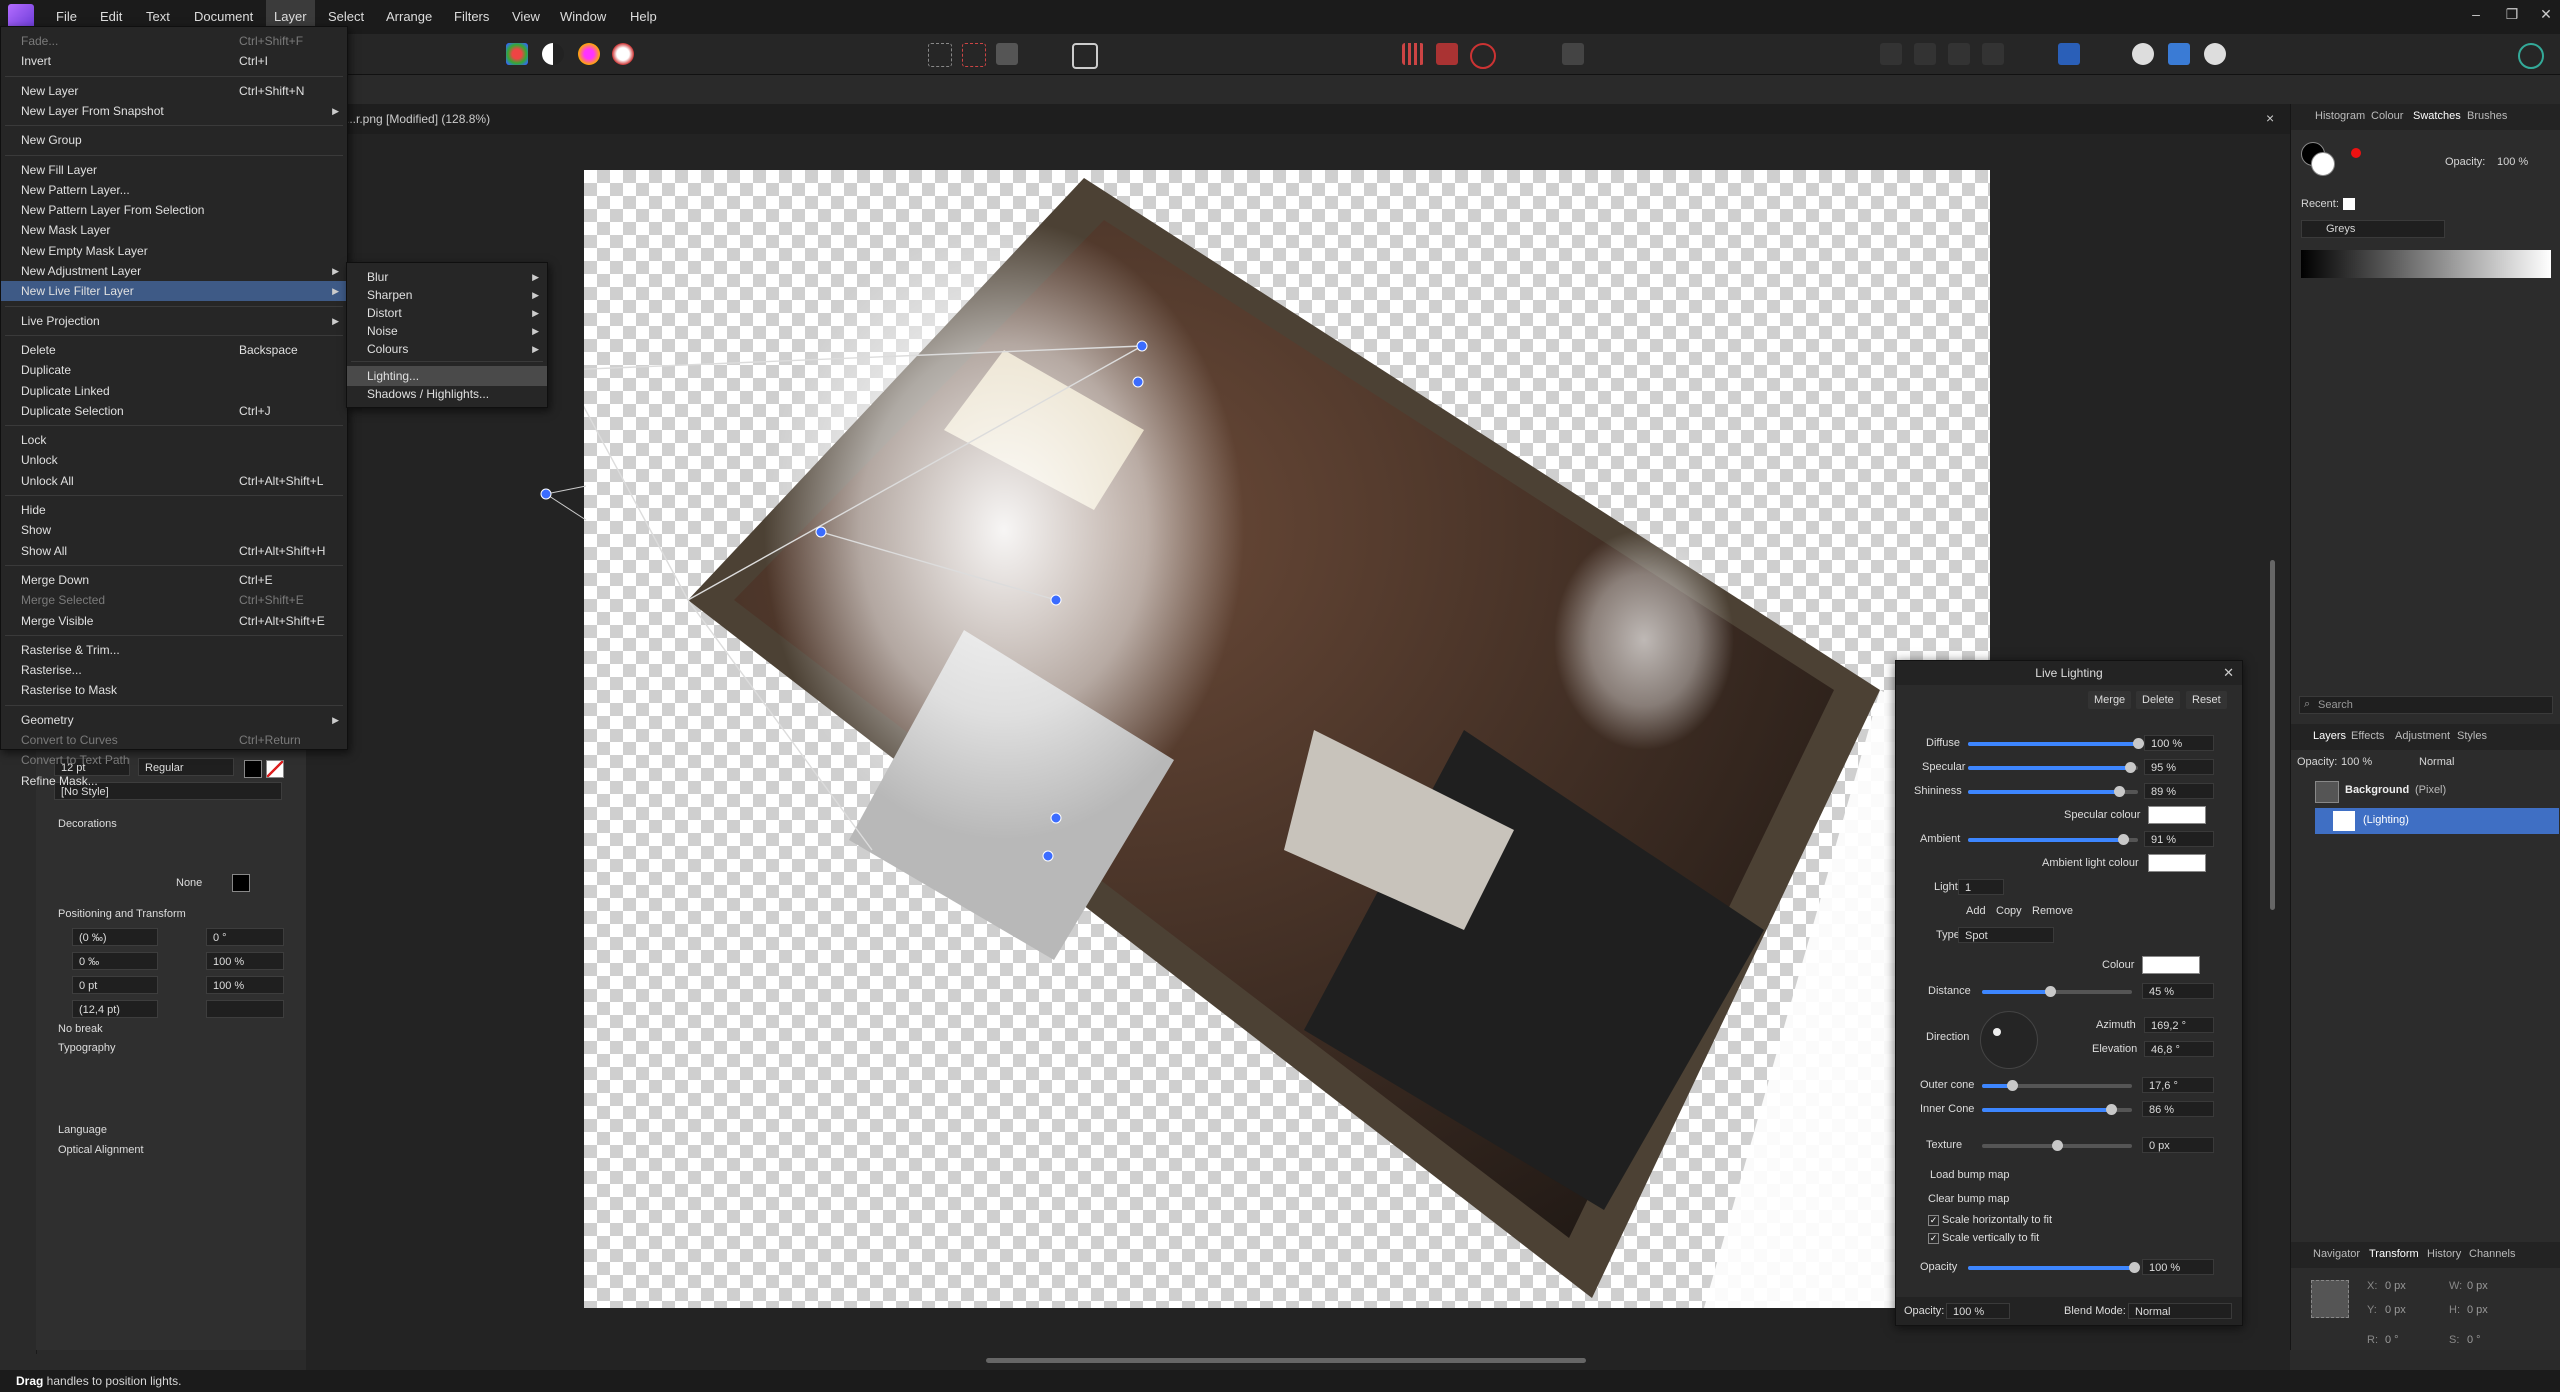 This screenshot has width=2560, height=1392. I want to click on persona-photo-icon, so click(2143, 54).